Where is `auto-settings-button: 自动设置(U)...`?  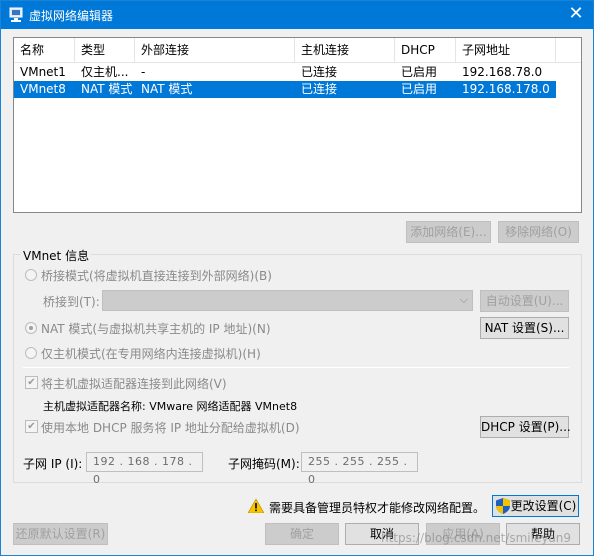
auto-settings-button: 自动设置(U)... is located at coordinates (524, 301).